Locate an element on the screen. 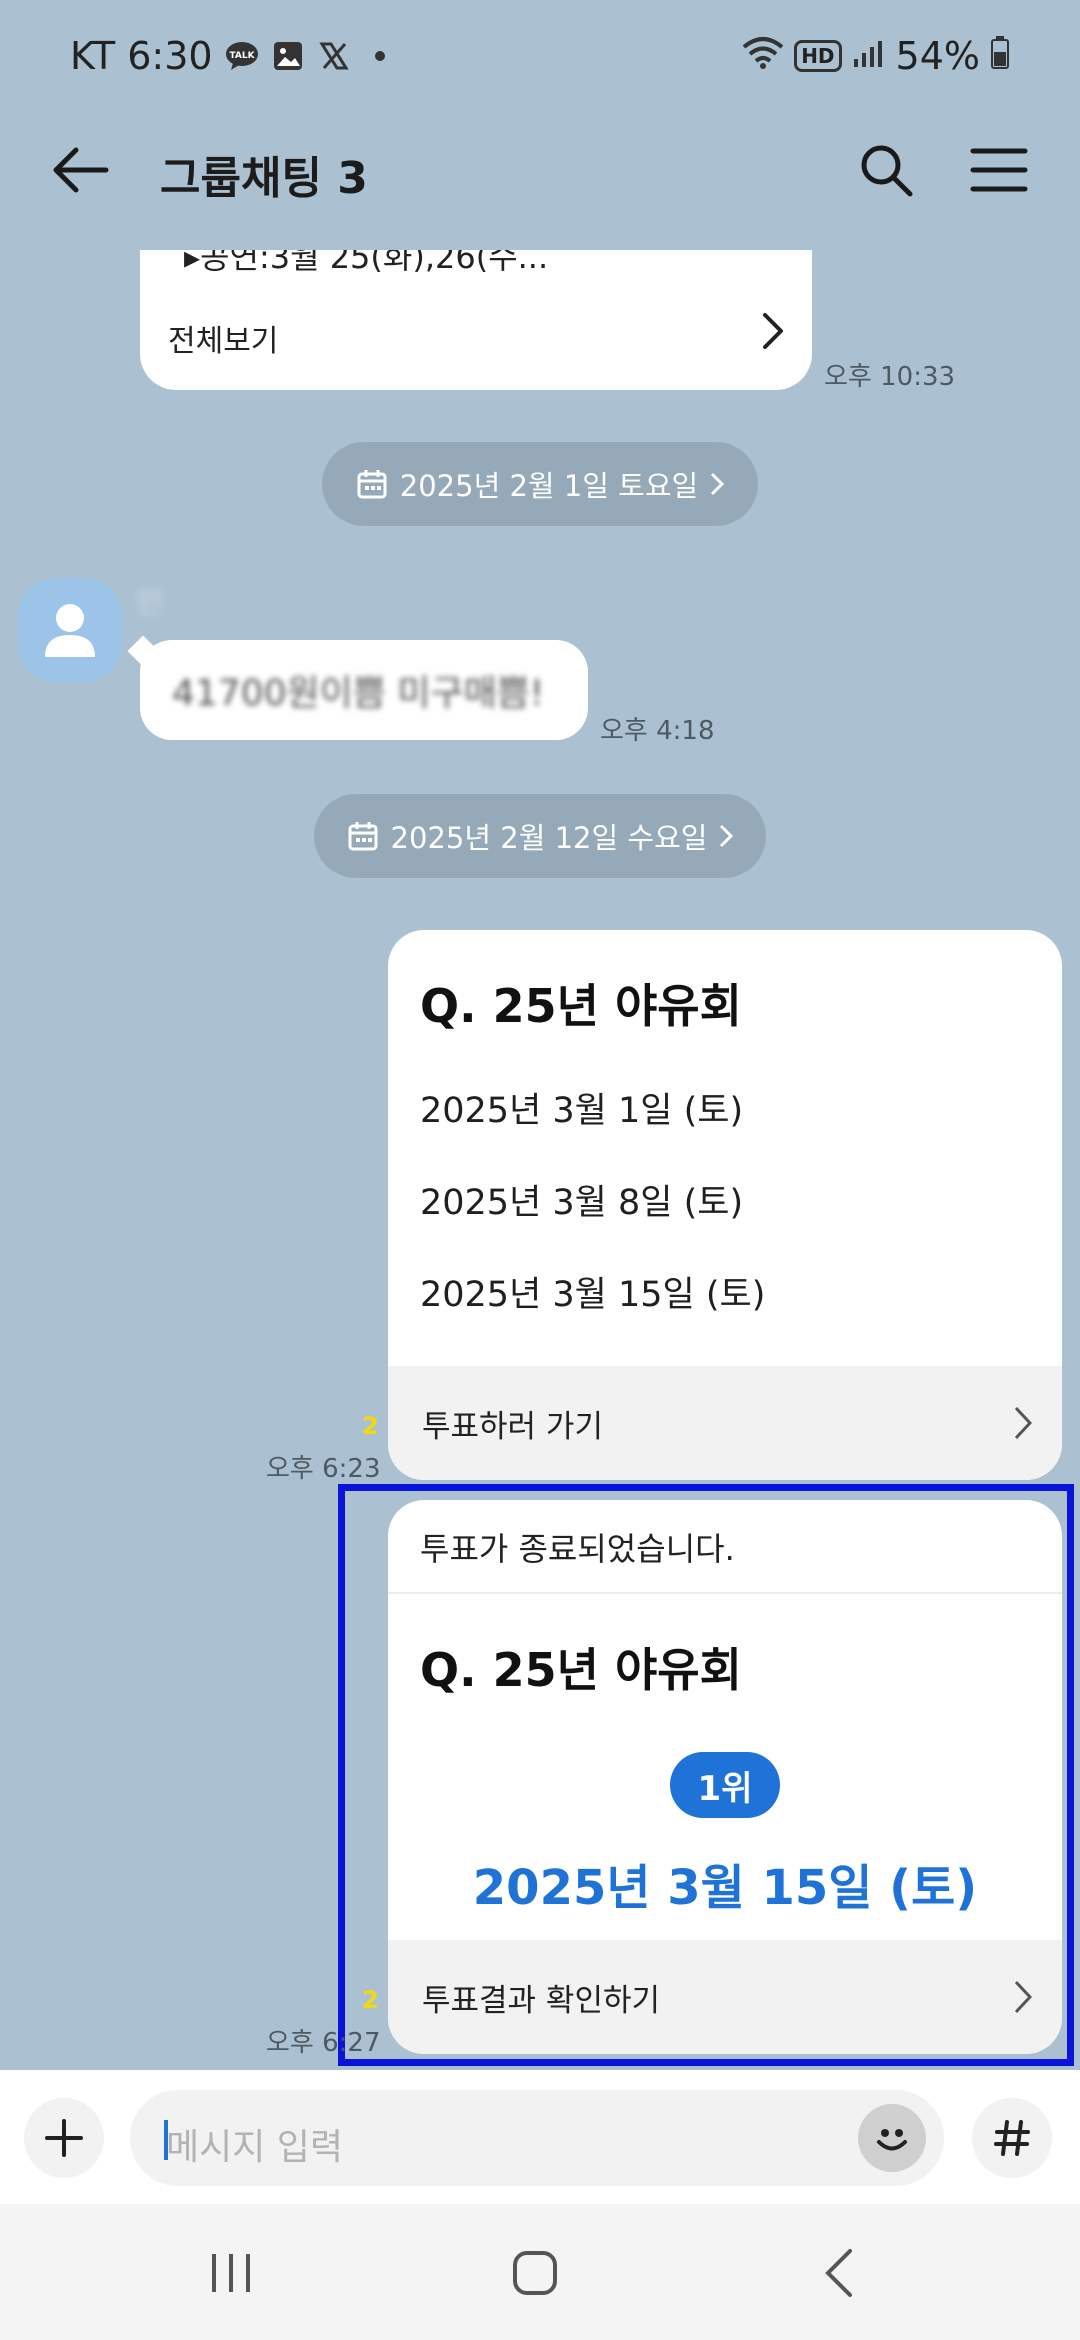 The image size is (1080, 2340). battery-percentage: 54% is located at coordinates (937, 56).